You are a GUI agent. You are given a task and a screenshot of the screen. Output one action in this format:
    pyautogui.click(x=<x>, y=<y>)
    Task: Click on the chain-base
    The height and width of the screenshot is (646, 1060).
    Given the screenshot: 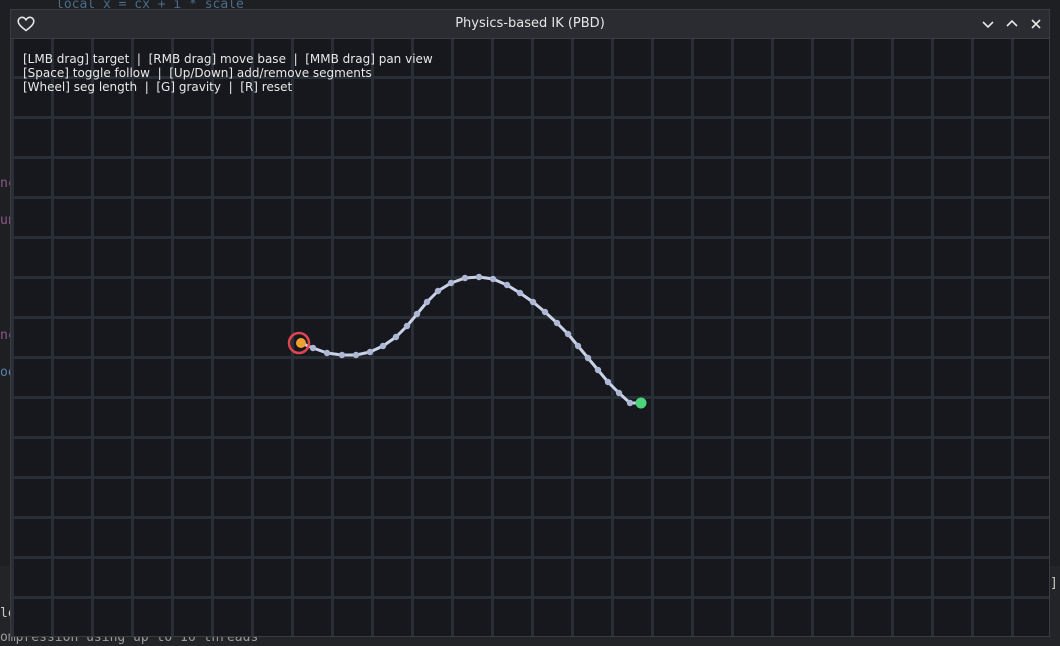 What is the action you would take?
    pyautogui.click(x=641, y=403)
    